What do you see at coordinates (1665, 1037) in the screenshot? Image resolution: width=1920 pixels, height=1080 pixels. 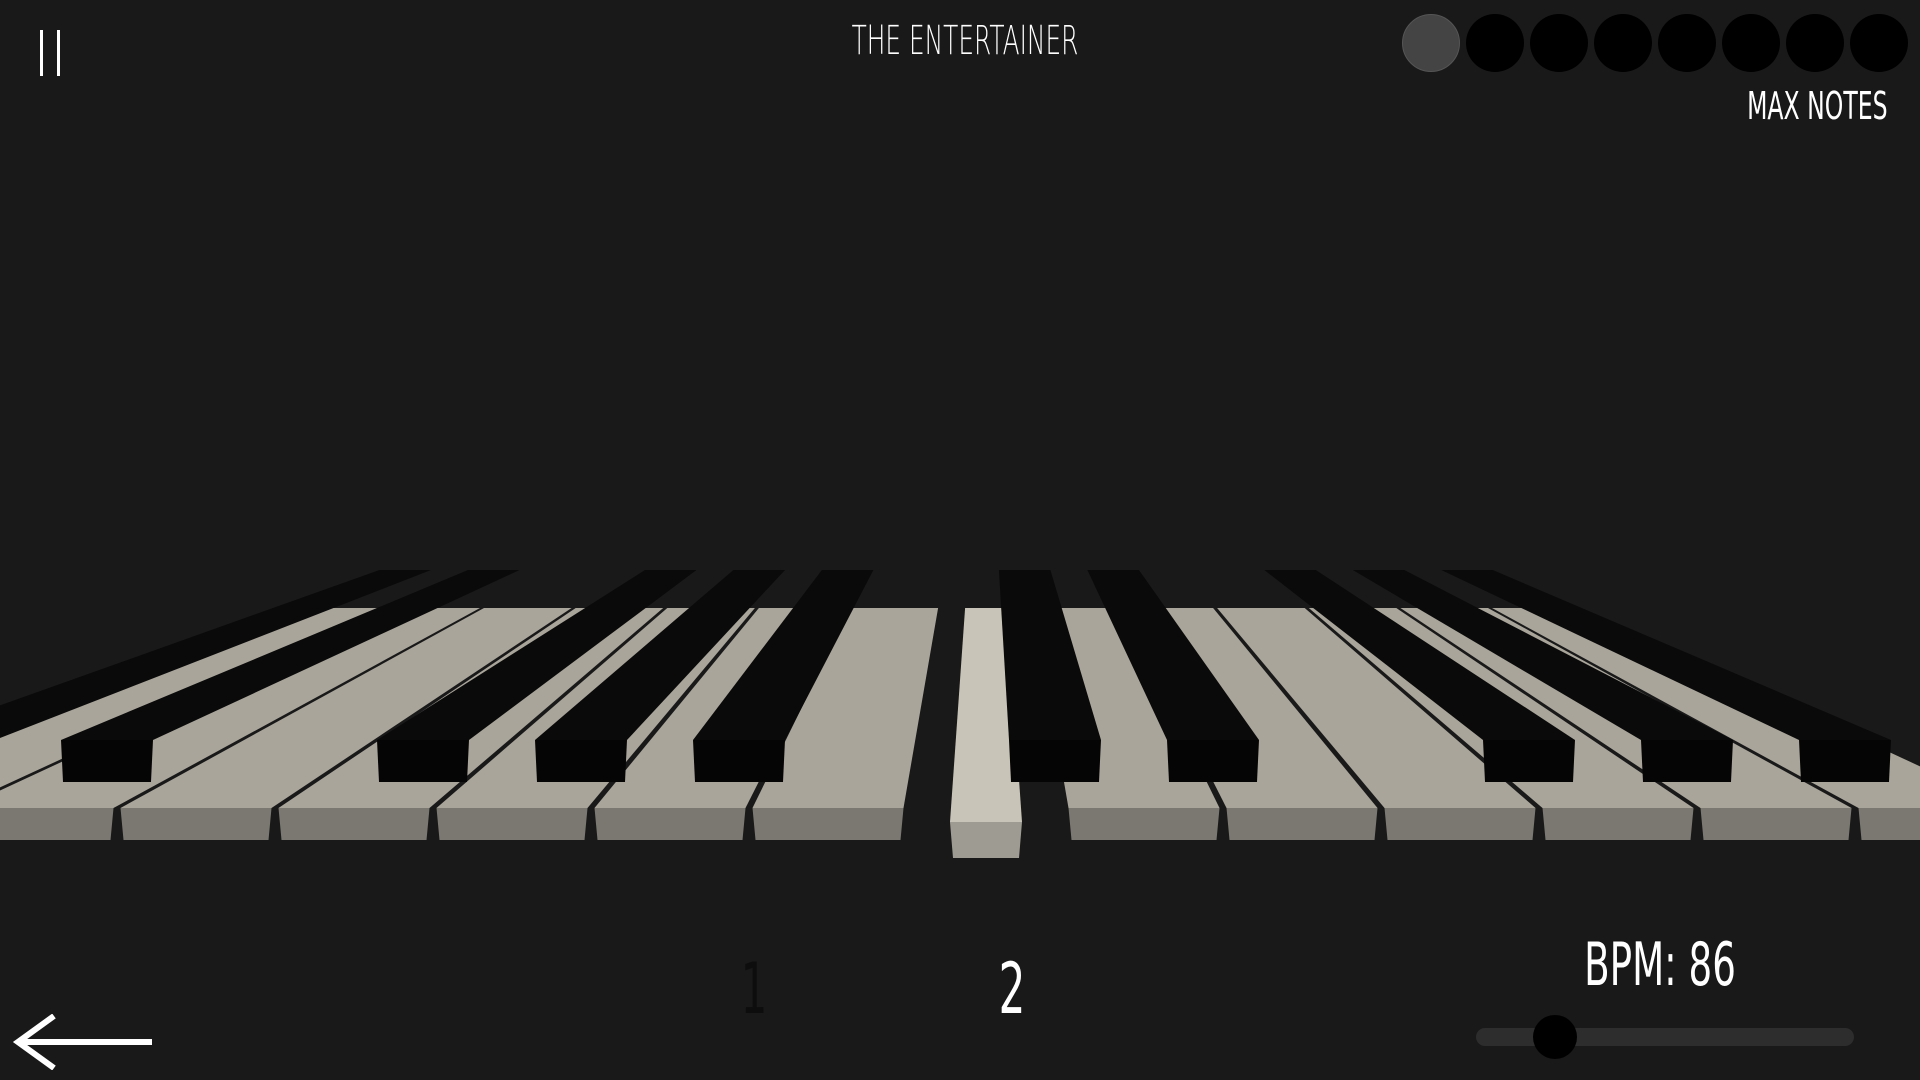 I see `bpm-slider` at bounding box center [1665, 1037].